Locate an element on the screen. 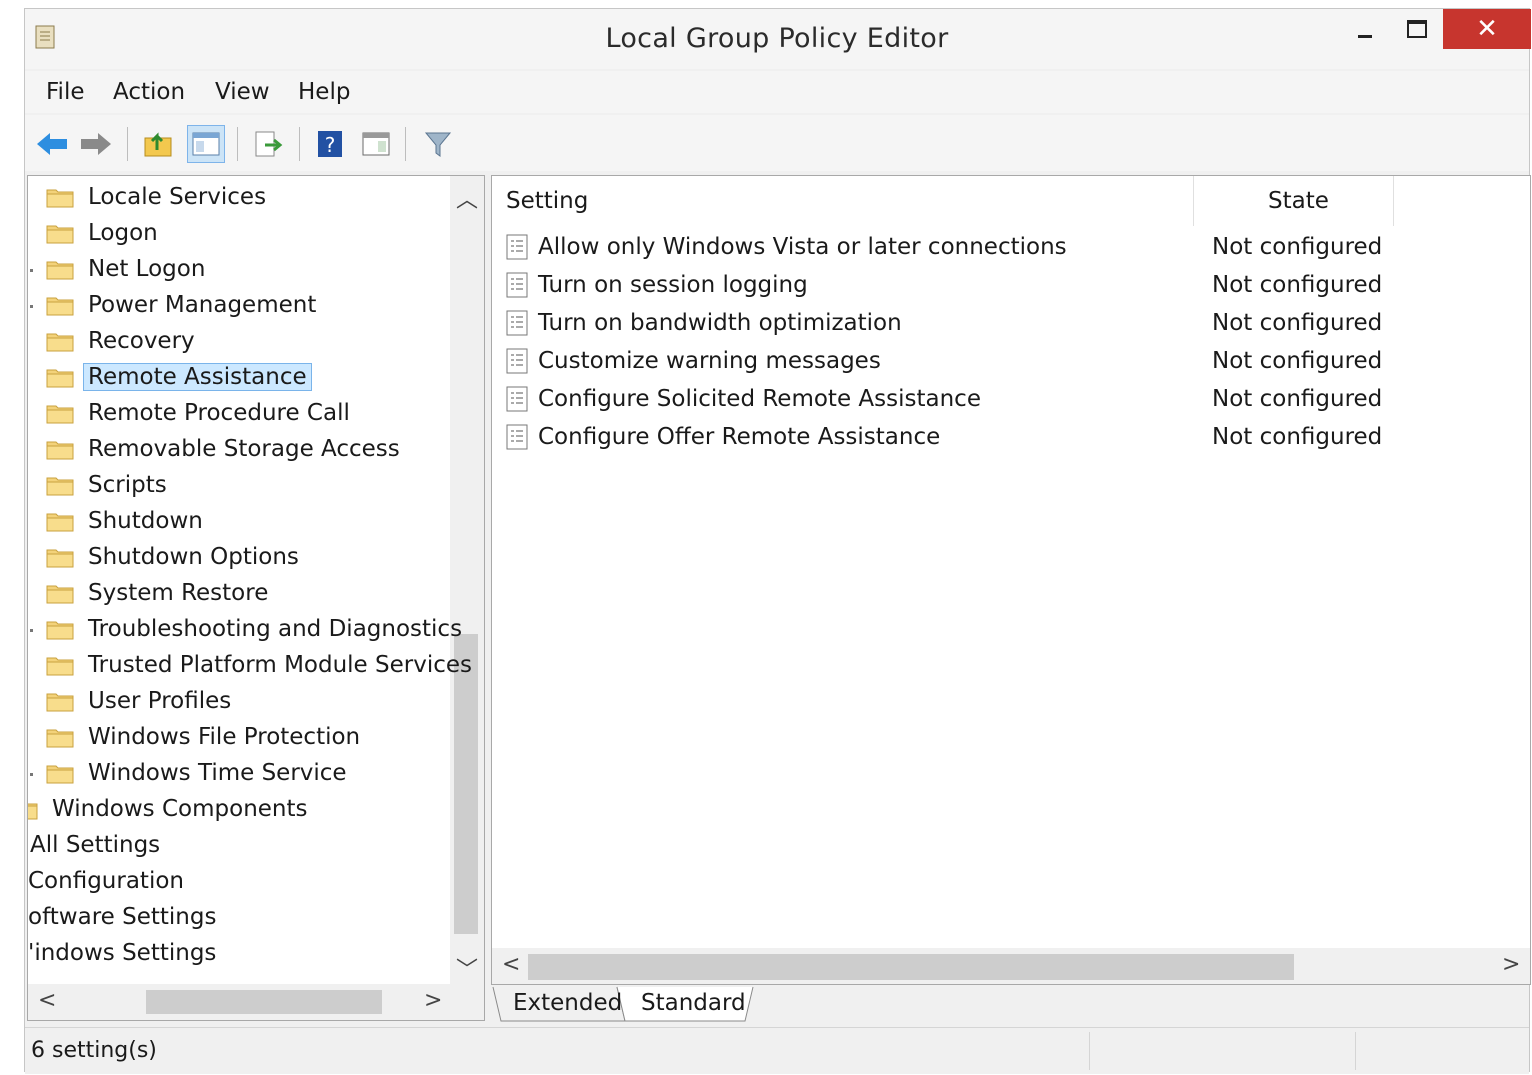 This screenshot has height=1075, width=1532. menu-file: File is located at coordinates (65, 92).